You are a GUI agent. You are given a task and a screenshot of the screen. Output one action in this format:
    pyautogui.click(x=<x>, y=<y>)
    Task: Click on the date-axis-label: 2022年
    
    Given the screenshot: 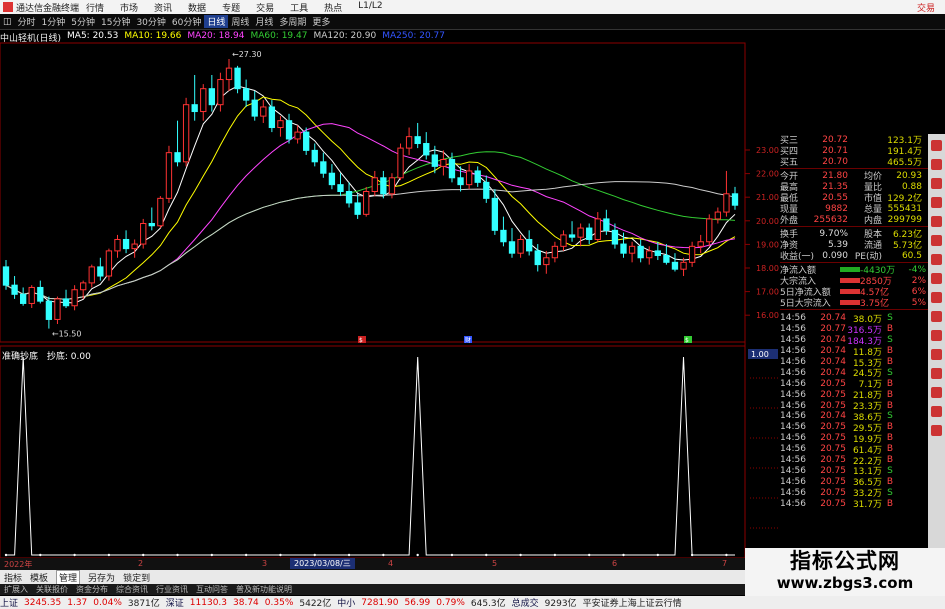 What is the action you would take?
    pyautogui.click(x=18, y=564)
    